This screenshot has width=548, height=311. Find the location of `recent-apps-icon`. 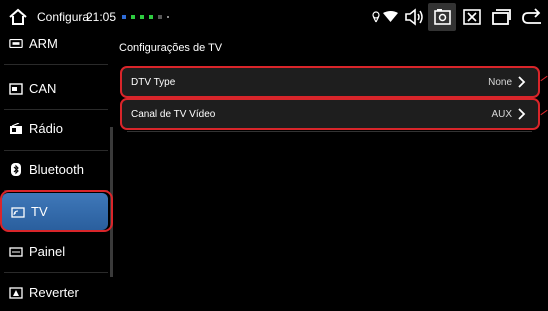

recent-apps-icon is located at coordinates (501, 17).